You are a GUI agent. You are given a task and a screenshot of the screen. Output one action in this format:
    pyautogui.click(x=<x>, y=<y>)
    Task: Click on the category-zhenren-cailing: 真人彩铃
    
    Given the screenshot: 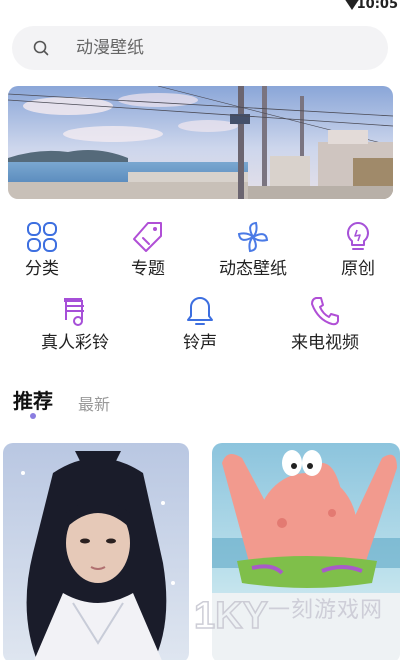 What is the action you would take?
    pyautogui.click(x=75, y=324)
    